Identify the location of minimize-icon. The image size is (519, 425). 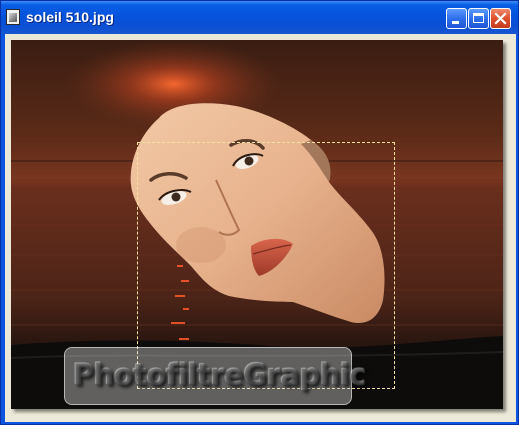
(455, 22).